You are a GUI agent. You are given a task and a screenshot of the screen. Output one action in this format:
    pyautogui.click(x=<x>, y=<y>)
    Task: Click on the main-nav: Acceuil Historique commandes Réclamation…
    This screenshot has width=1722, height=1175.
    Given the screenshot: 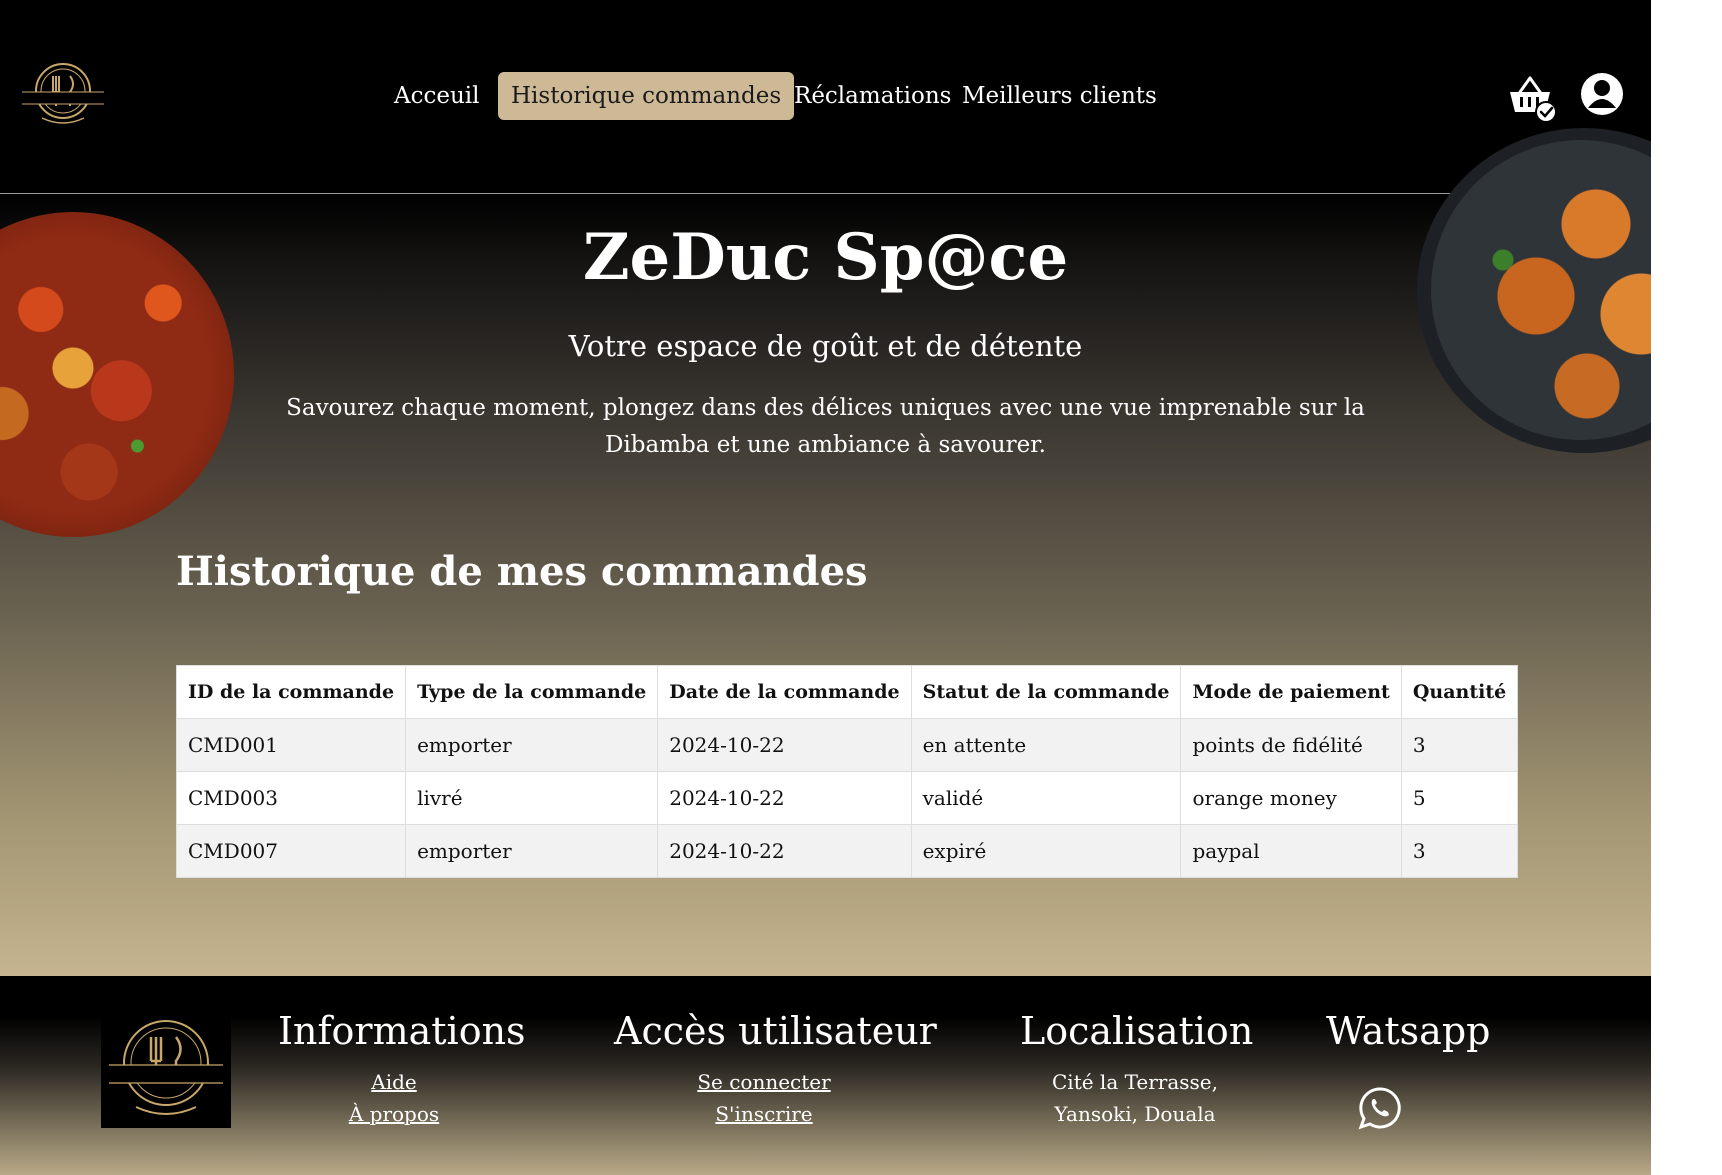 What is the action you would take?
    pyautogui.click(x=825, y=97)
    